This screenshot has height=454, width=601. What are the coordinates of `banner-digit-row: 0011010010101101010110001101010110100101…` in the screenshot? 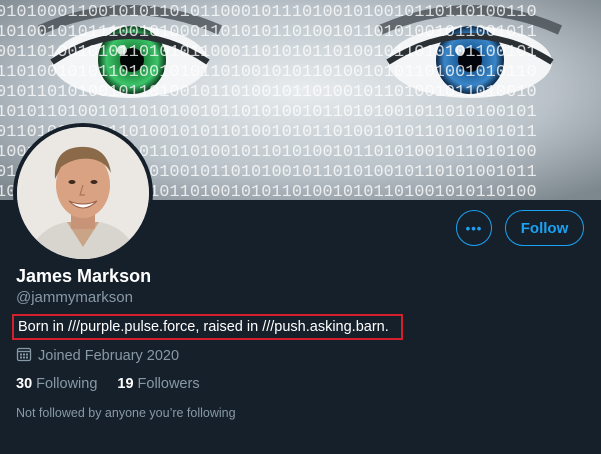 It's located at (268, 52).